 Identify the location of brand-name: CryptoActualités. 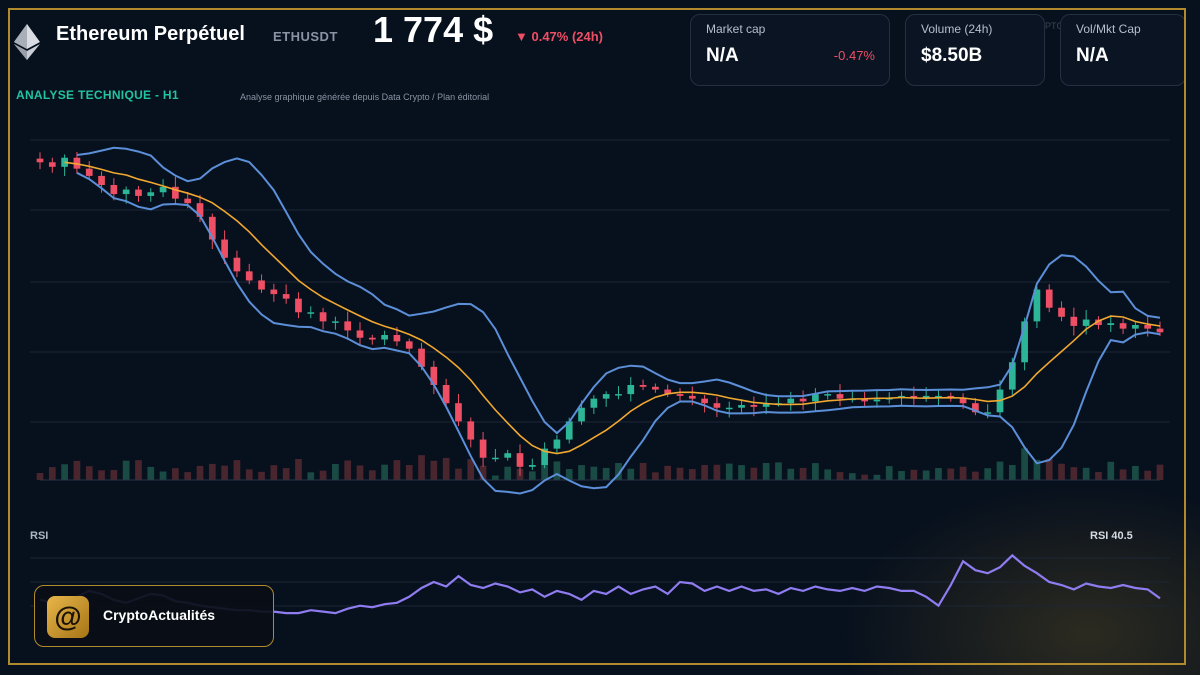
(159, 615).